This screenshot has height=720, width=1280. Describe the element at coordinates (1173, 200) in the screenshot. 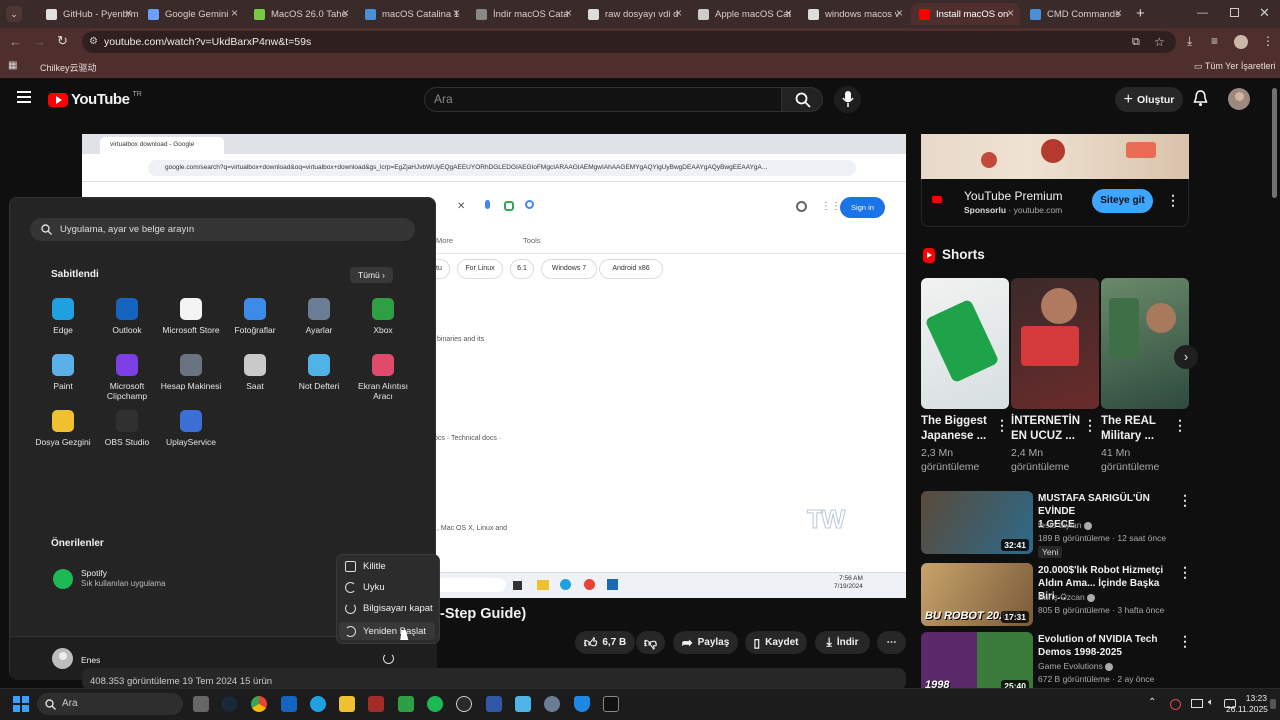

I see `ad-more-icon: ⋮` at that location.